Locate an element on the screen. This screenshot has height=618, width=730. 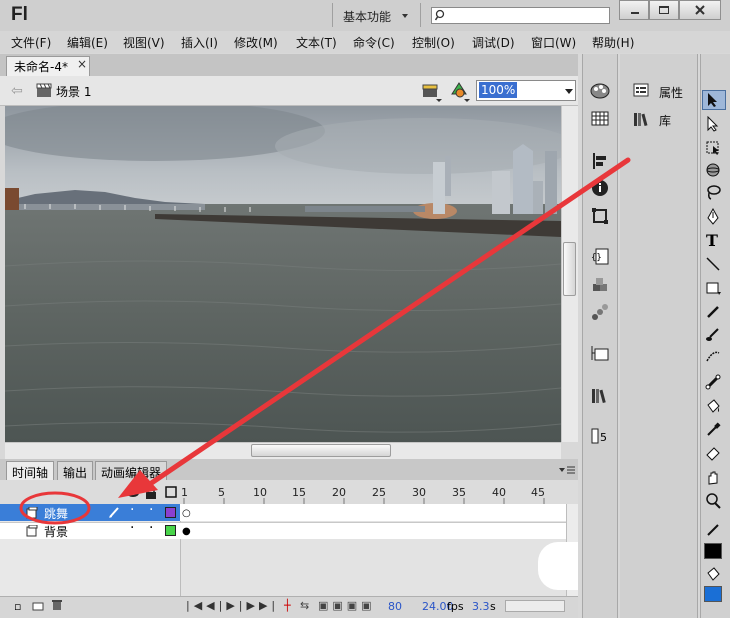
eyedropper-tool-icon is located at coordinates (713, 430).